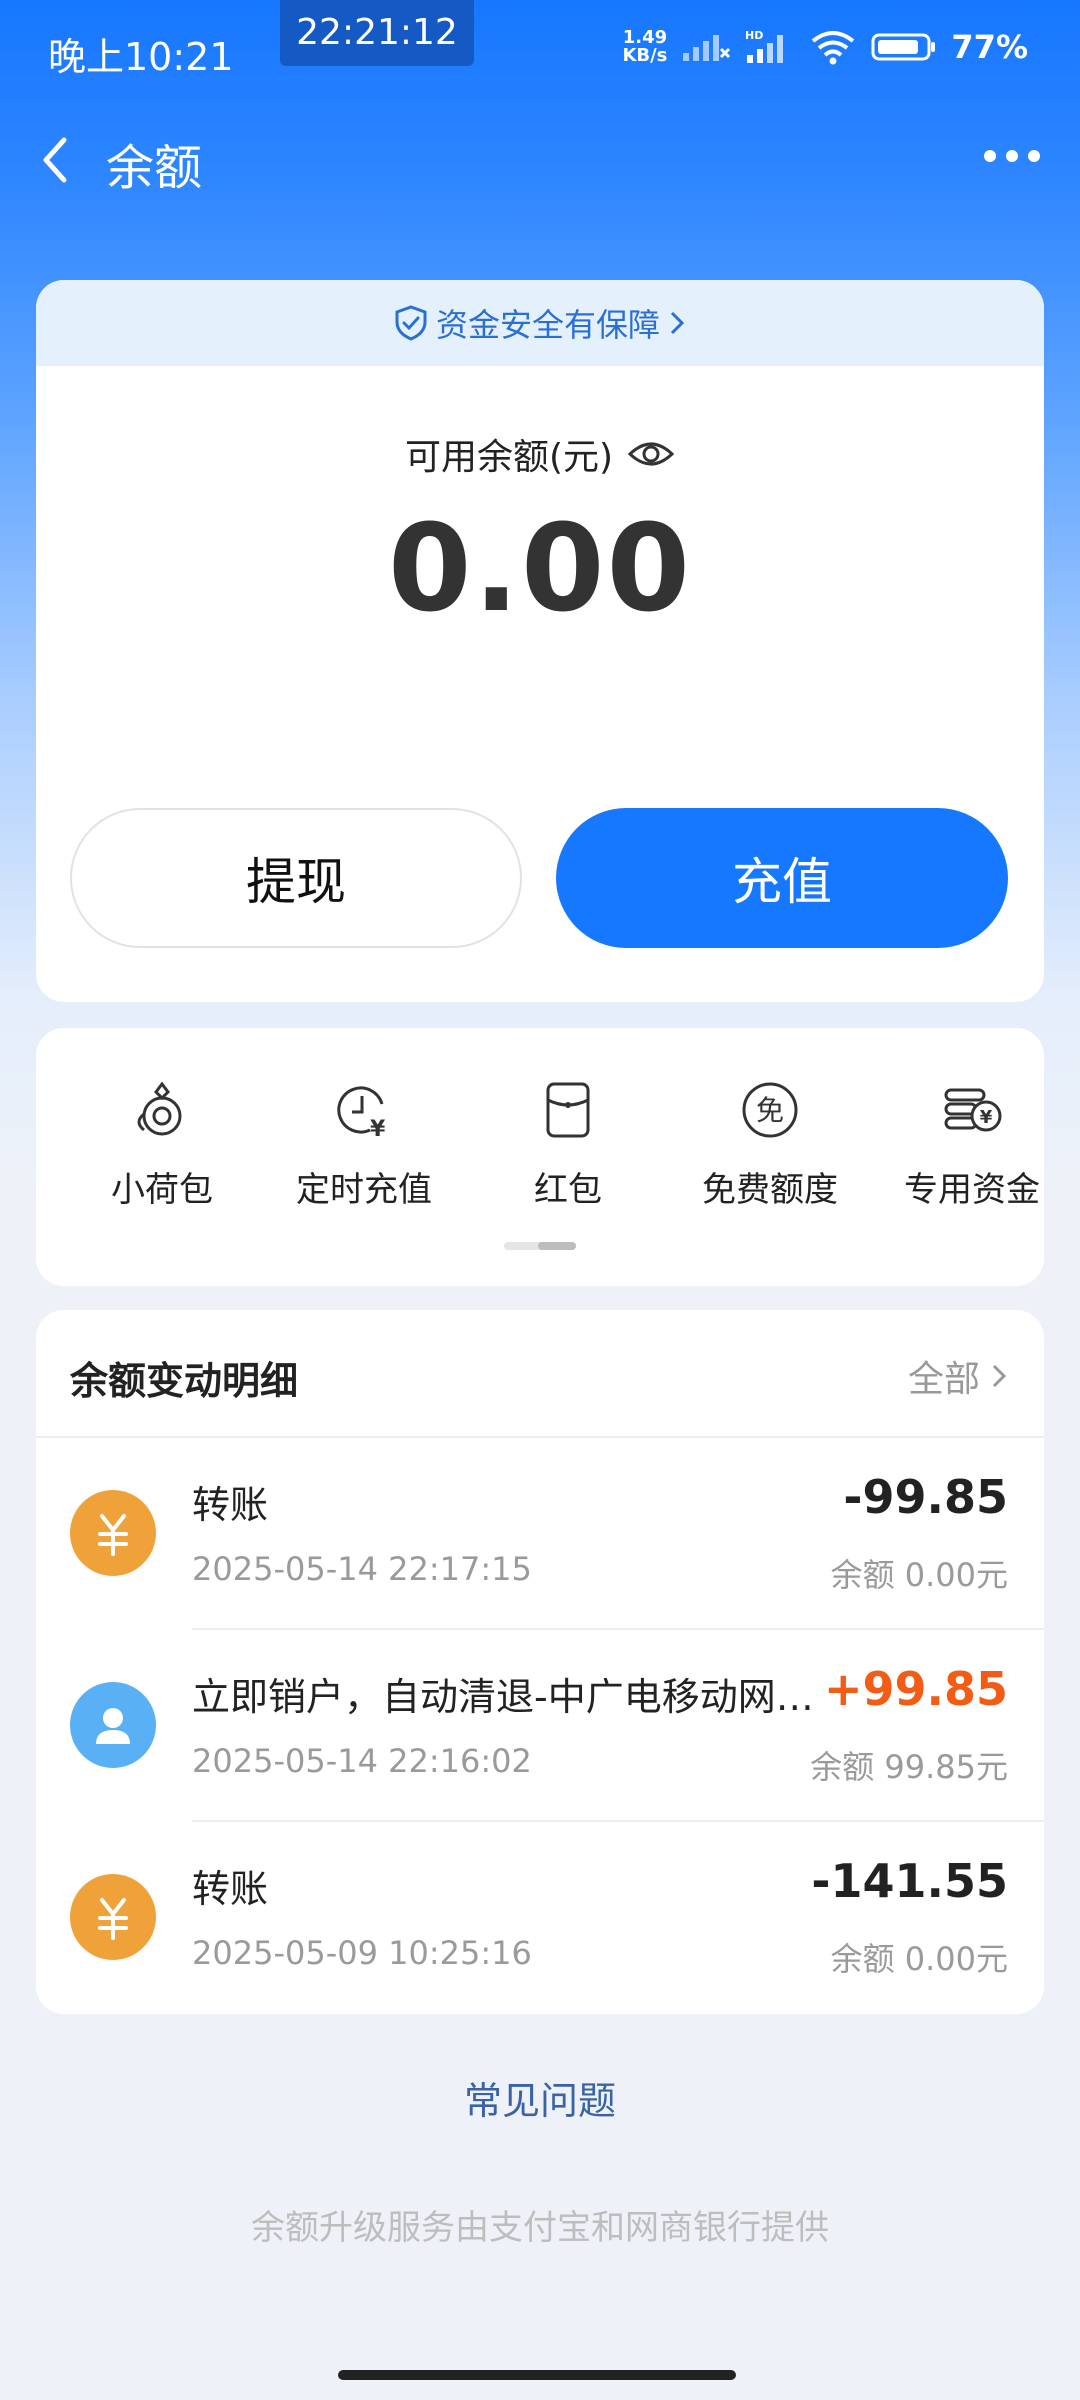  I want to click on shortcut-label: 小荷包, so click(162, 1190).